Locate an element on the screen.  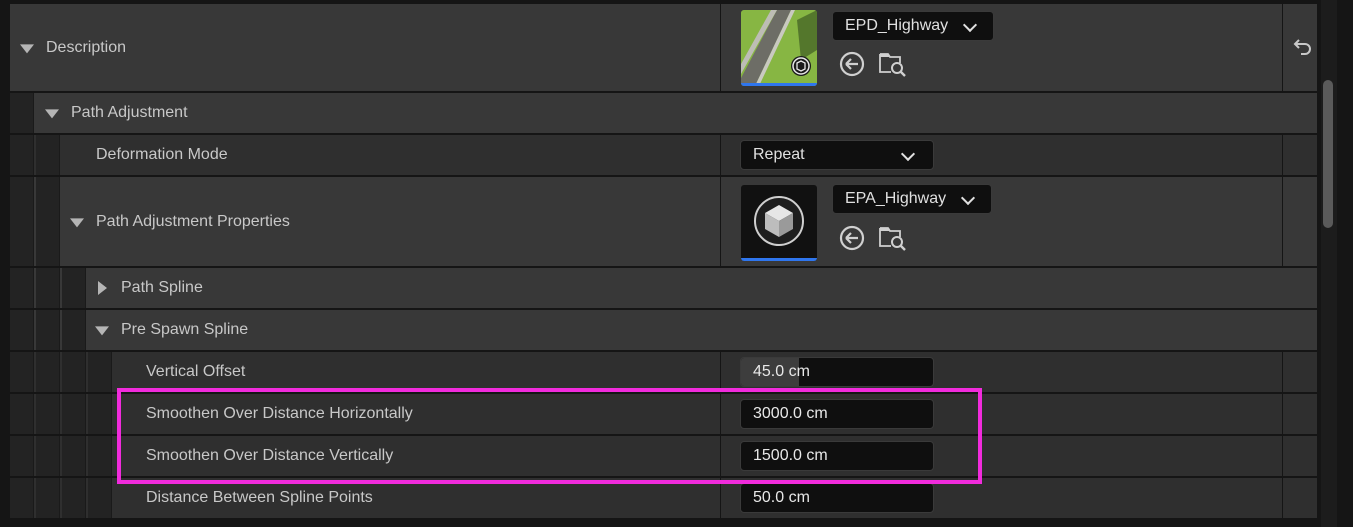
path-adjustment-label: Path Adjustment is located at coordinates (129, 112).